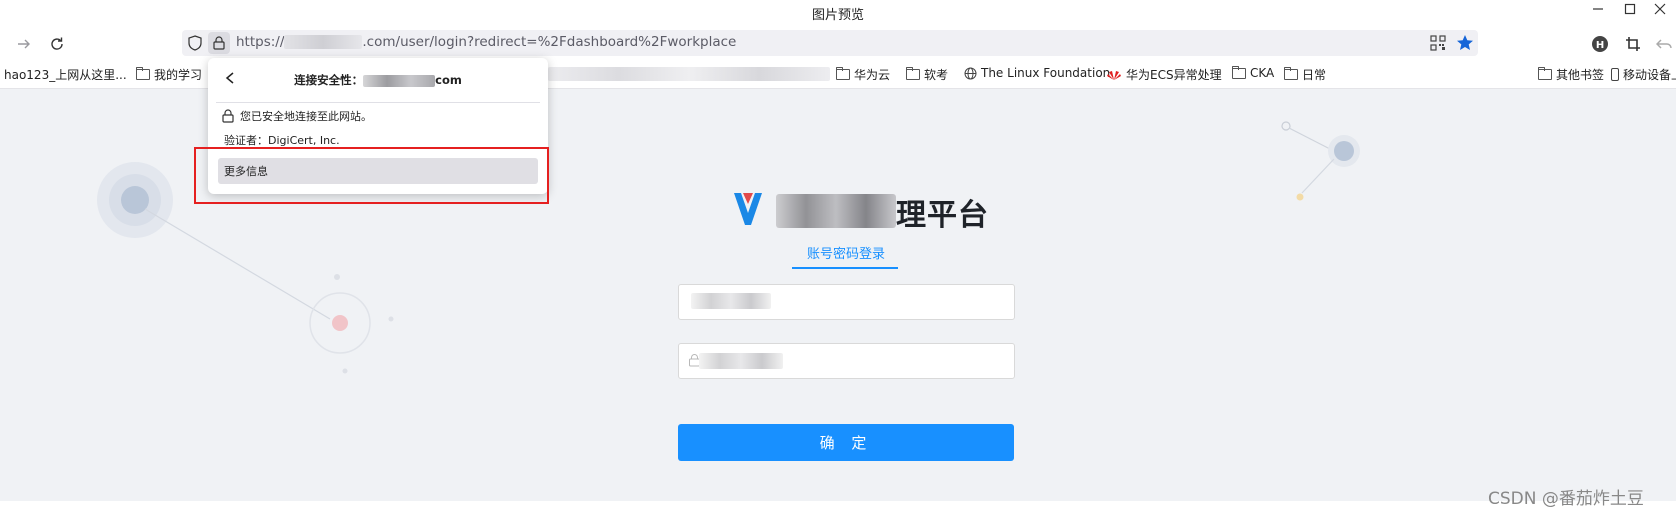 The height and width of the screenshot is (513, 1676). I want to click on qr-code-button, so click(1438, 43).